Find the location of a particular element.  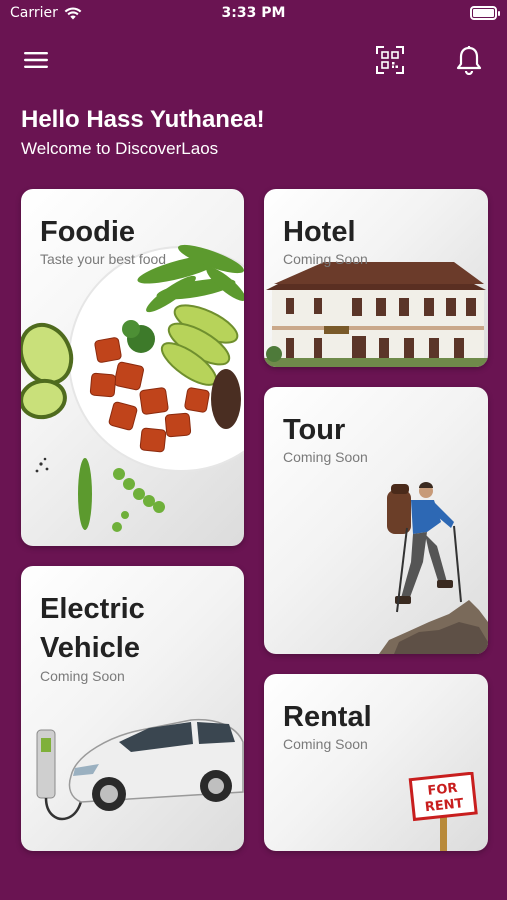

ev-title-line1: Electric is located at coordinates (92, 609).